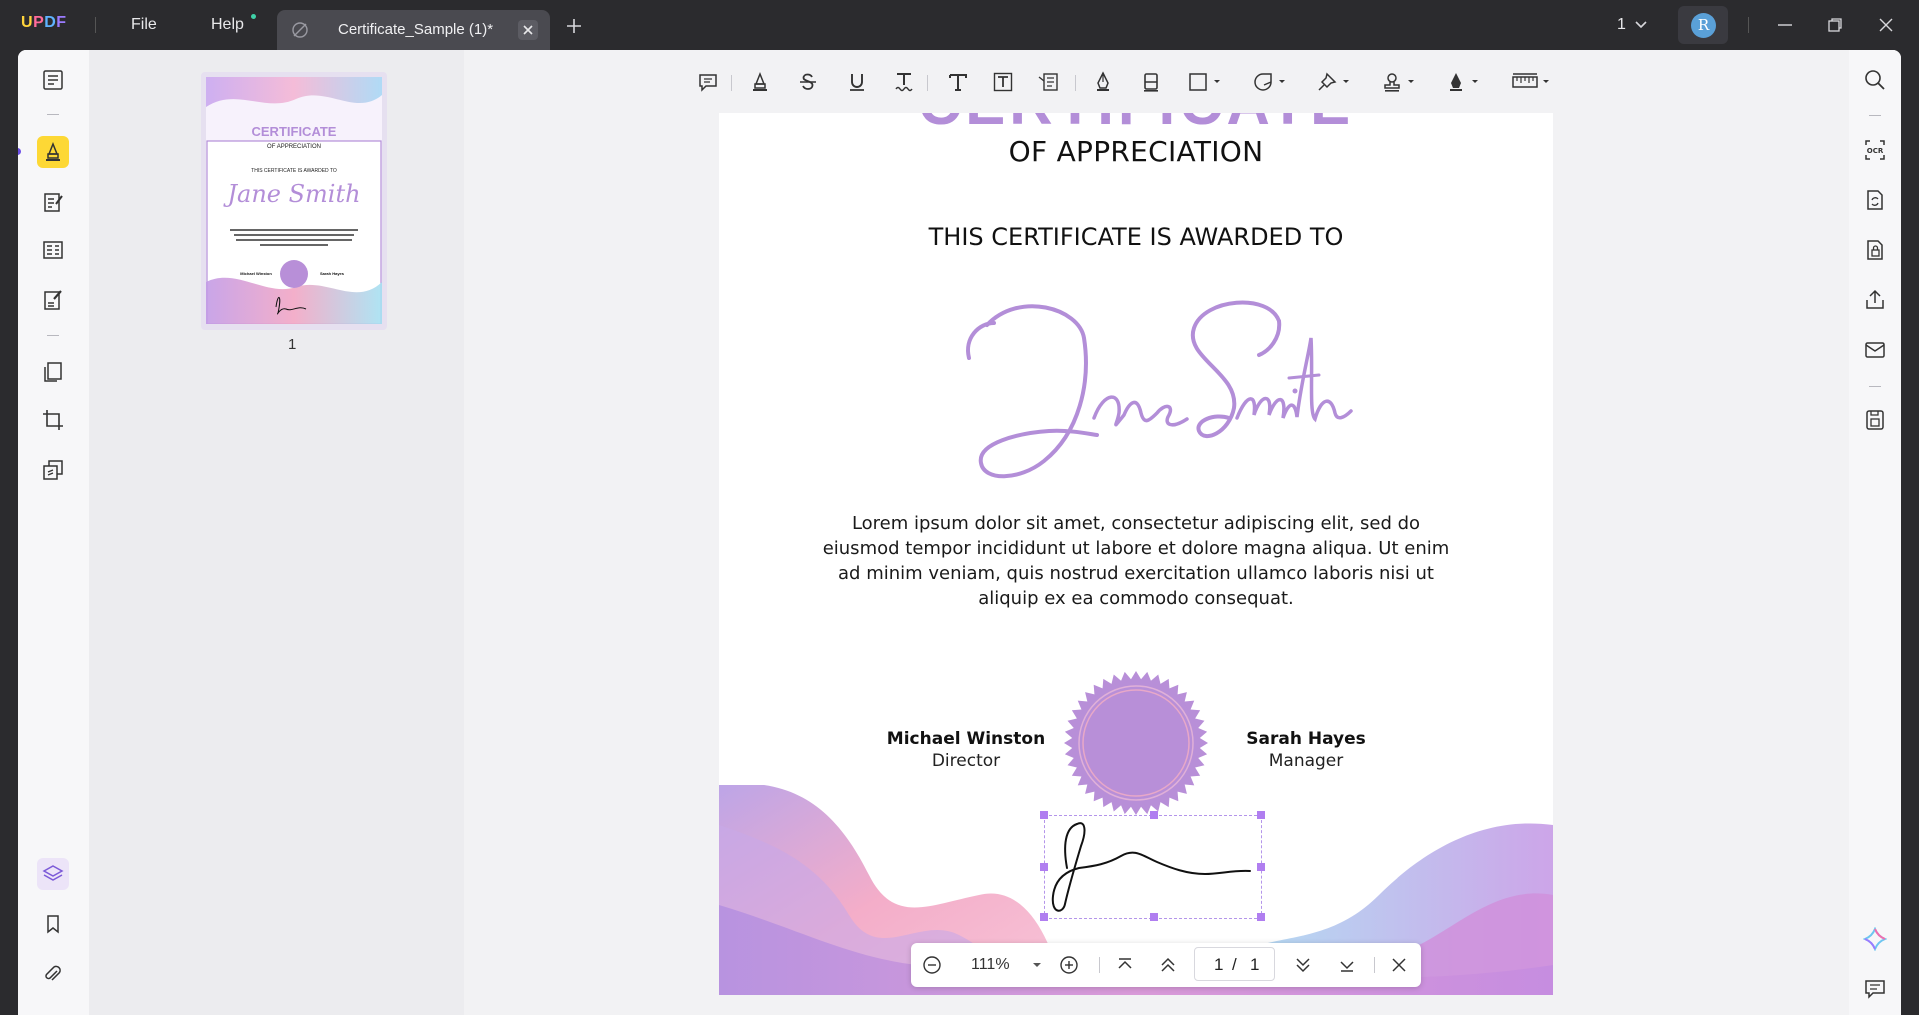 Image resolution: width=1919 pixels, height=1015 pixels. I want to click on first-page-button, so click(1125, 965).